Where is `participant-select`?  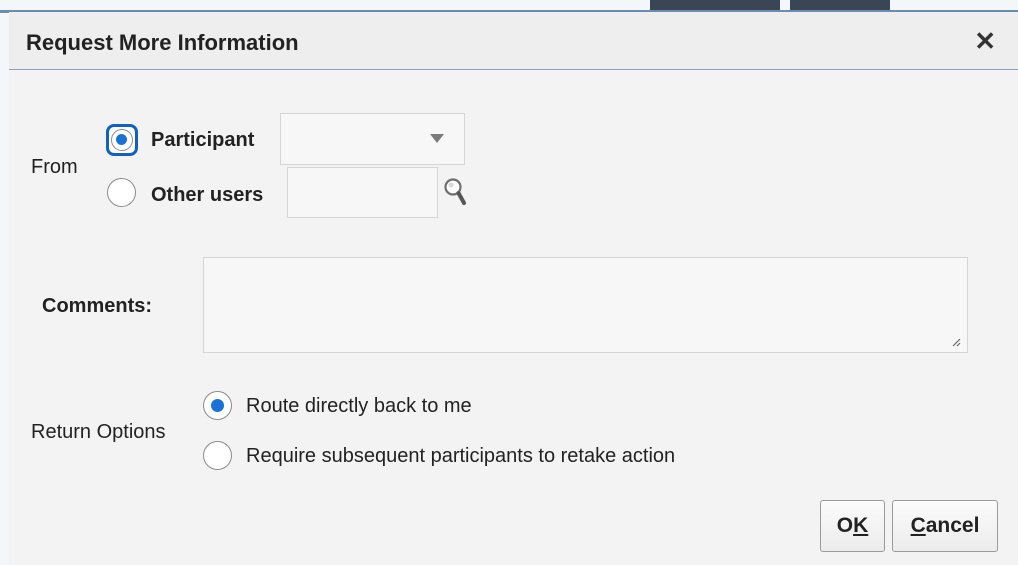
participant-select is located at coordinates (372, 139).